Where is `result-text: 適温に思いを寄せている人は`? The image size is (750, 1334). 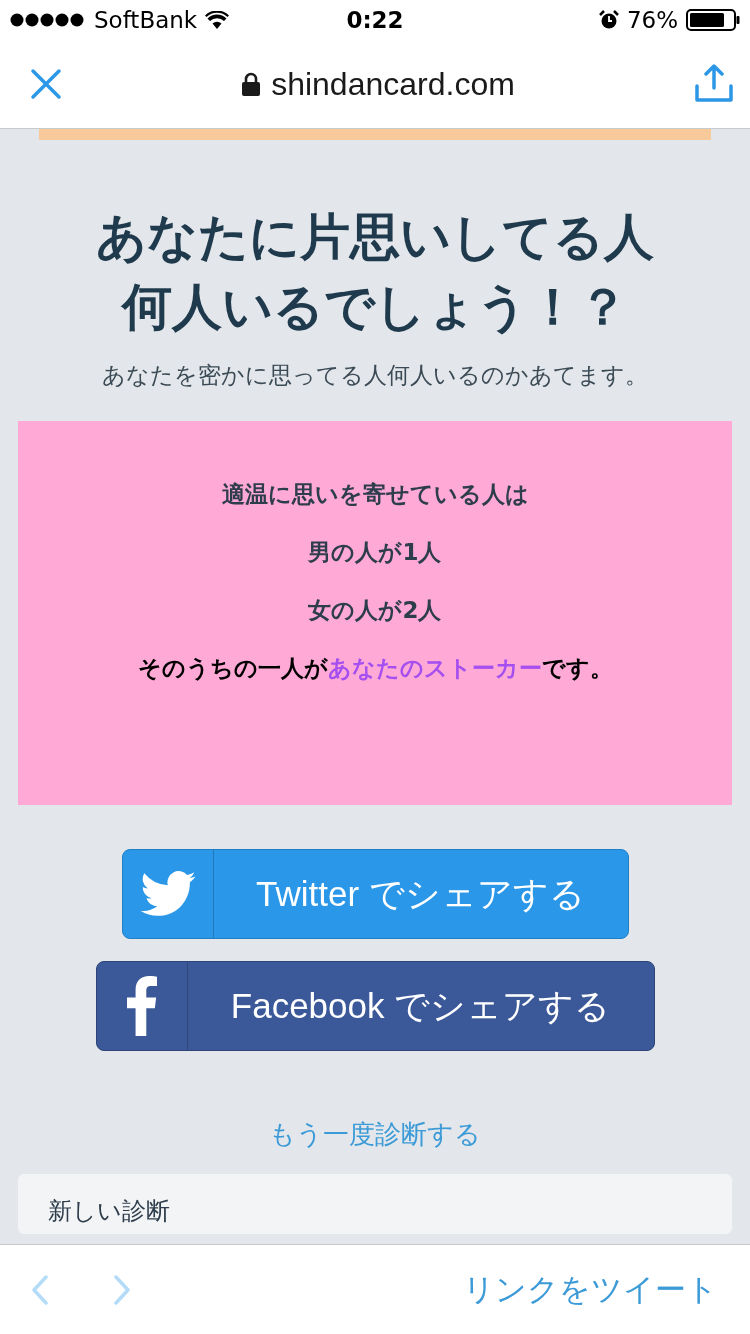 result-text: 適温に思いを寄せている人は is located at coordinates (375, 494).